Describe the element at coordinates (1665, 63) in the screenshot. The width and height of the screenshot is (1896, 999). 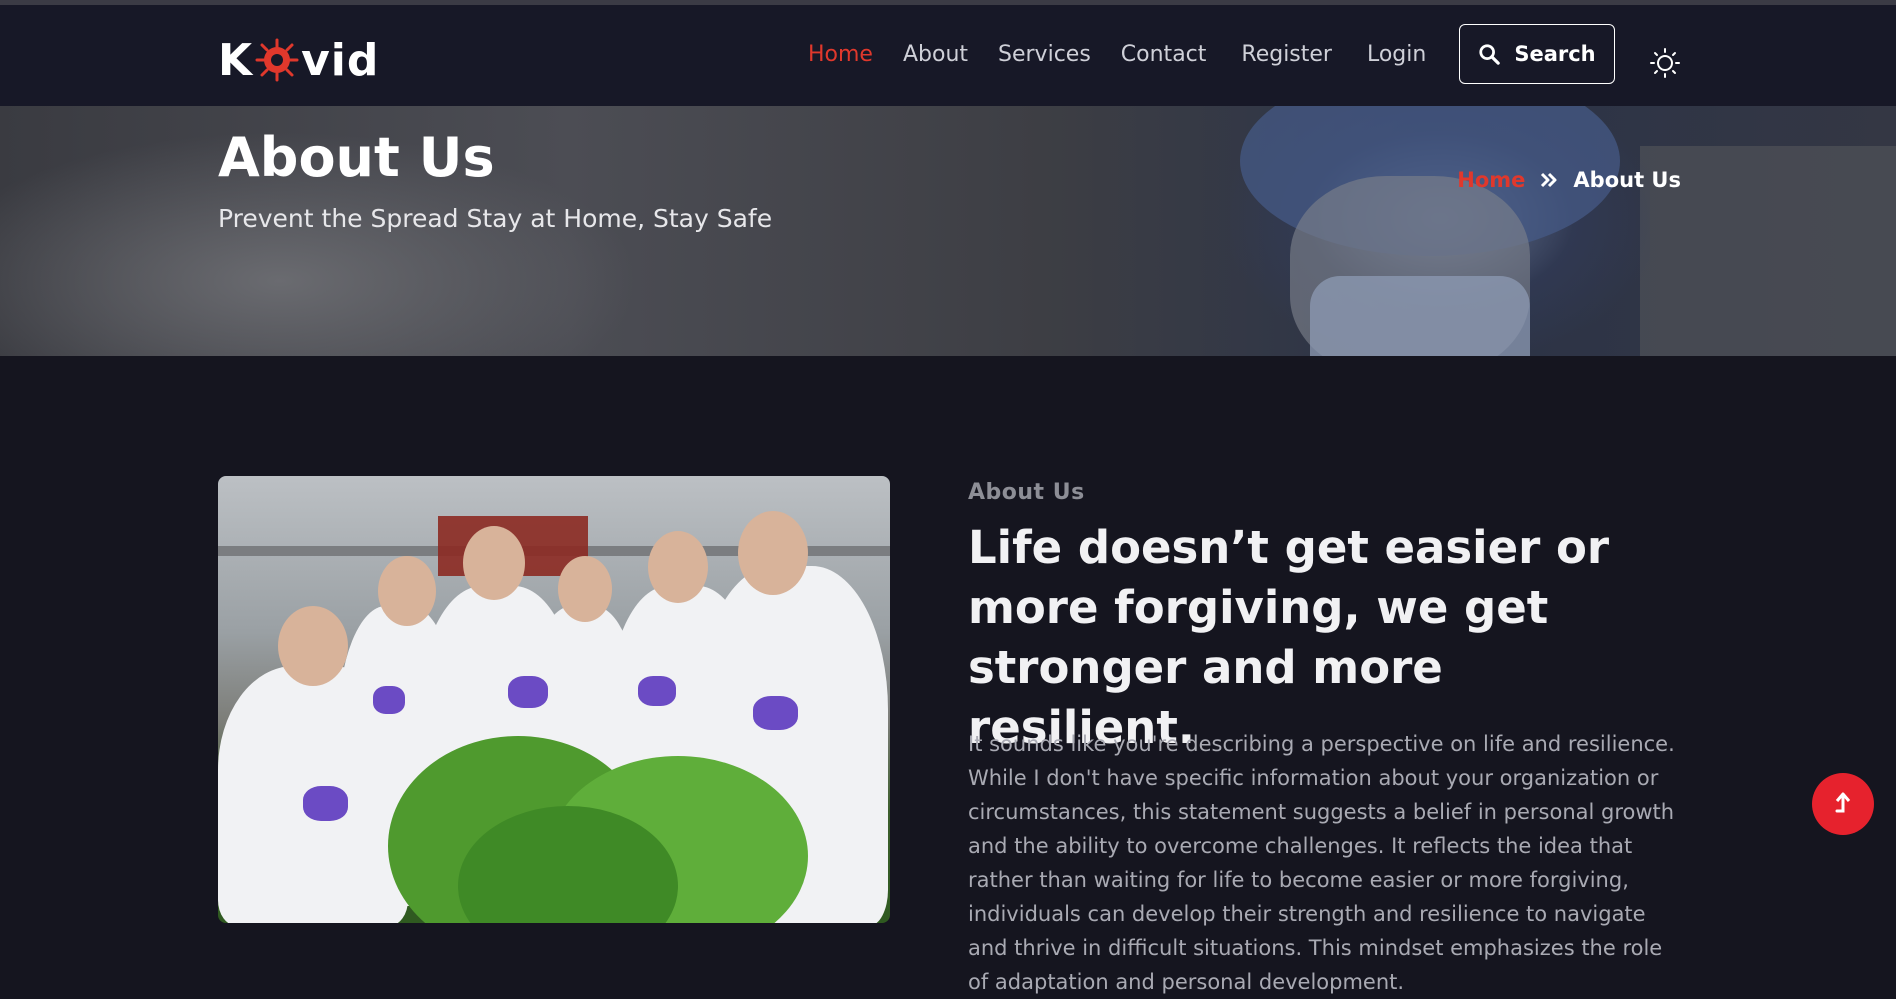
I see `sun-icon` at that location.